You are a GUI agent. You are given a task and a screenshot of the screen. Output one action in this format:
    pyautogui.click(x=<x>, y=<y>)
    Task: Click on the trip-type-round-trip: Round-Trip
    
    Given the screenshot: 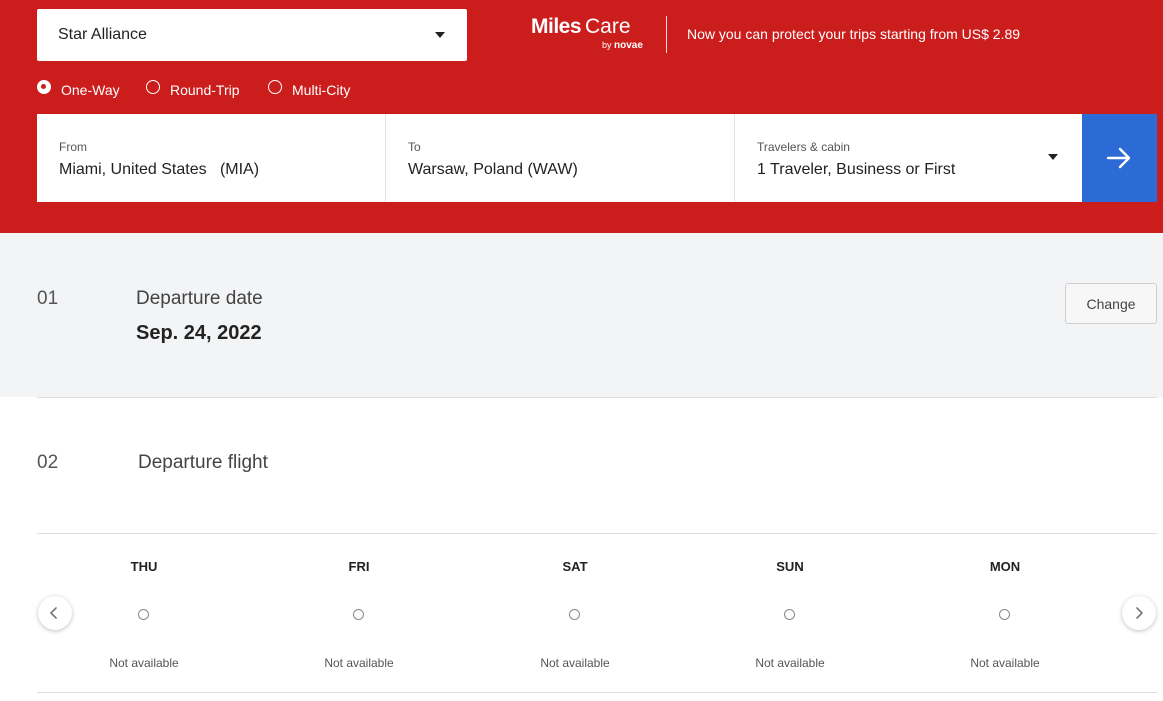 What is the action you would take?
    pyautogui.click(x=193, y=87)
    